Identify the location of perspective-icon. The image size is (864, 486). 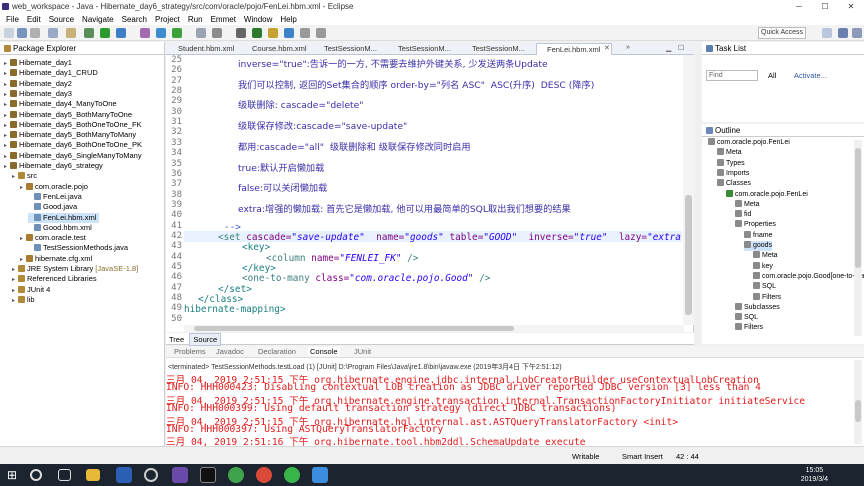
(827, 33).